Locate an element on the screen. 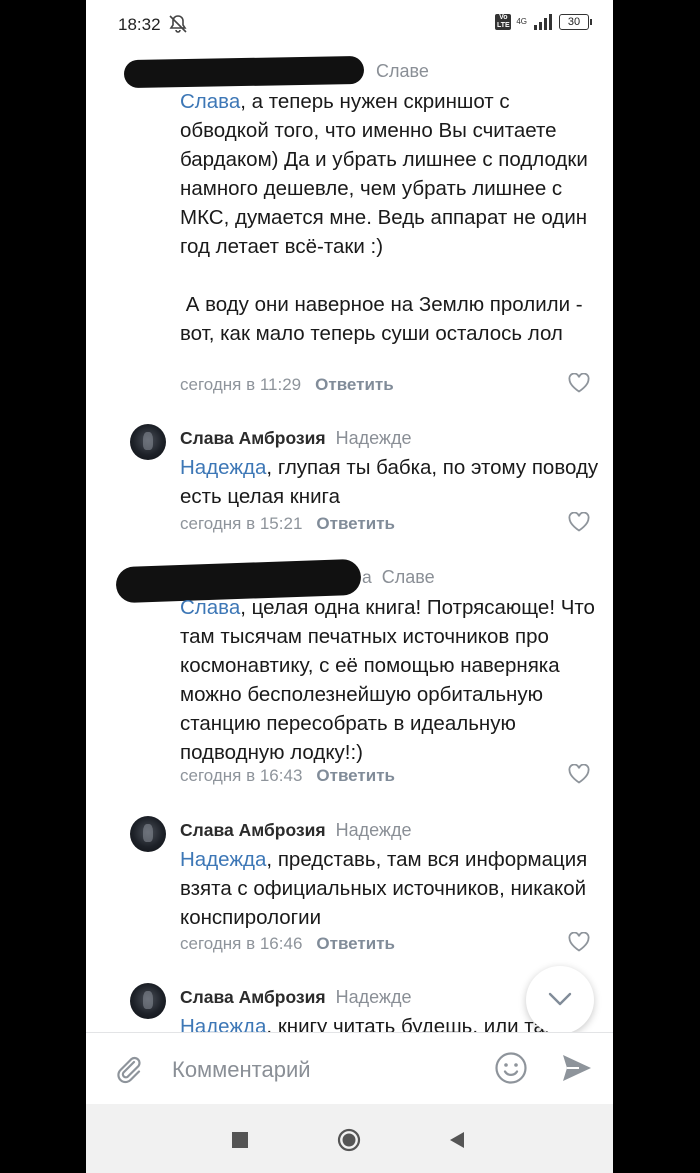  comment-header: Славе is located at coordinates (402, 71).